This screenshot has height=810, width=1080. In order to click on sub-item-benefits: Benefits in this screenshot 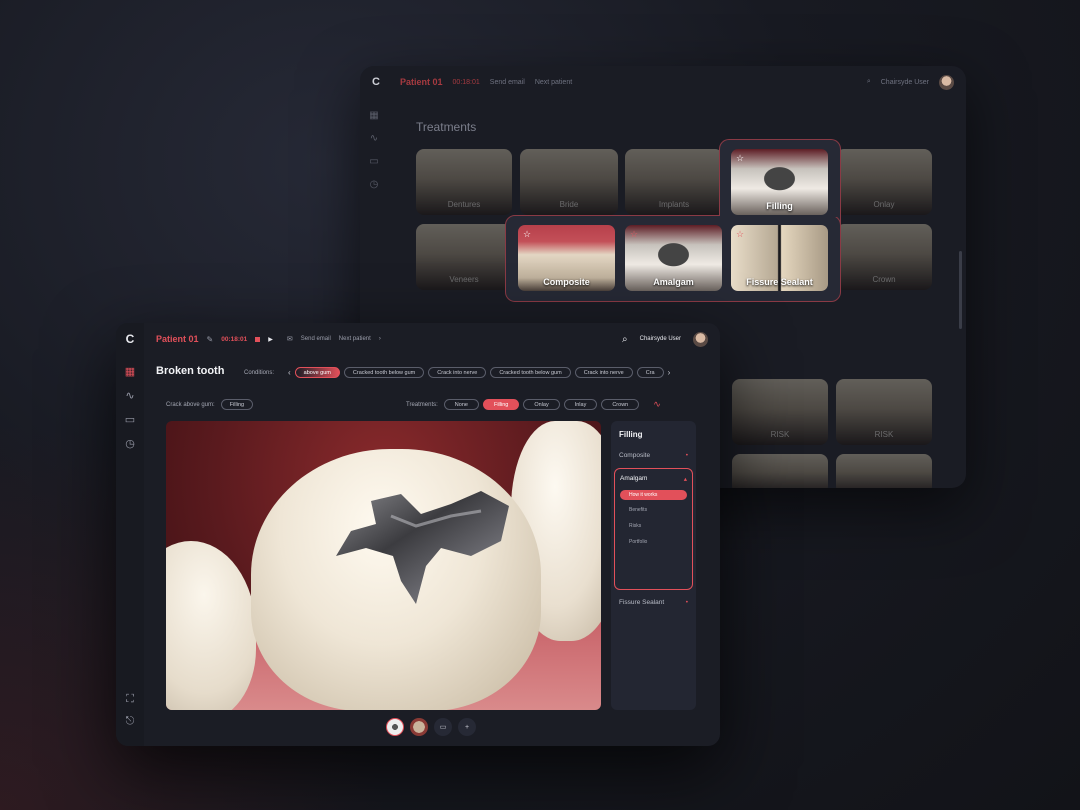, I will do `click(638, 510)`.